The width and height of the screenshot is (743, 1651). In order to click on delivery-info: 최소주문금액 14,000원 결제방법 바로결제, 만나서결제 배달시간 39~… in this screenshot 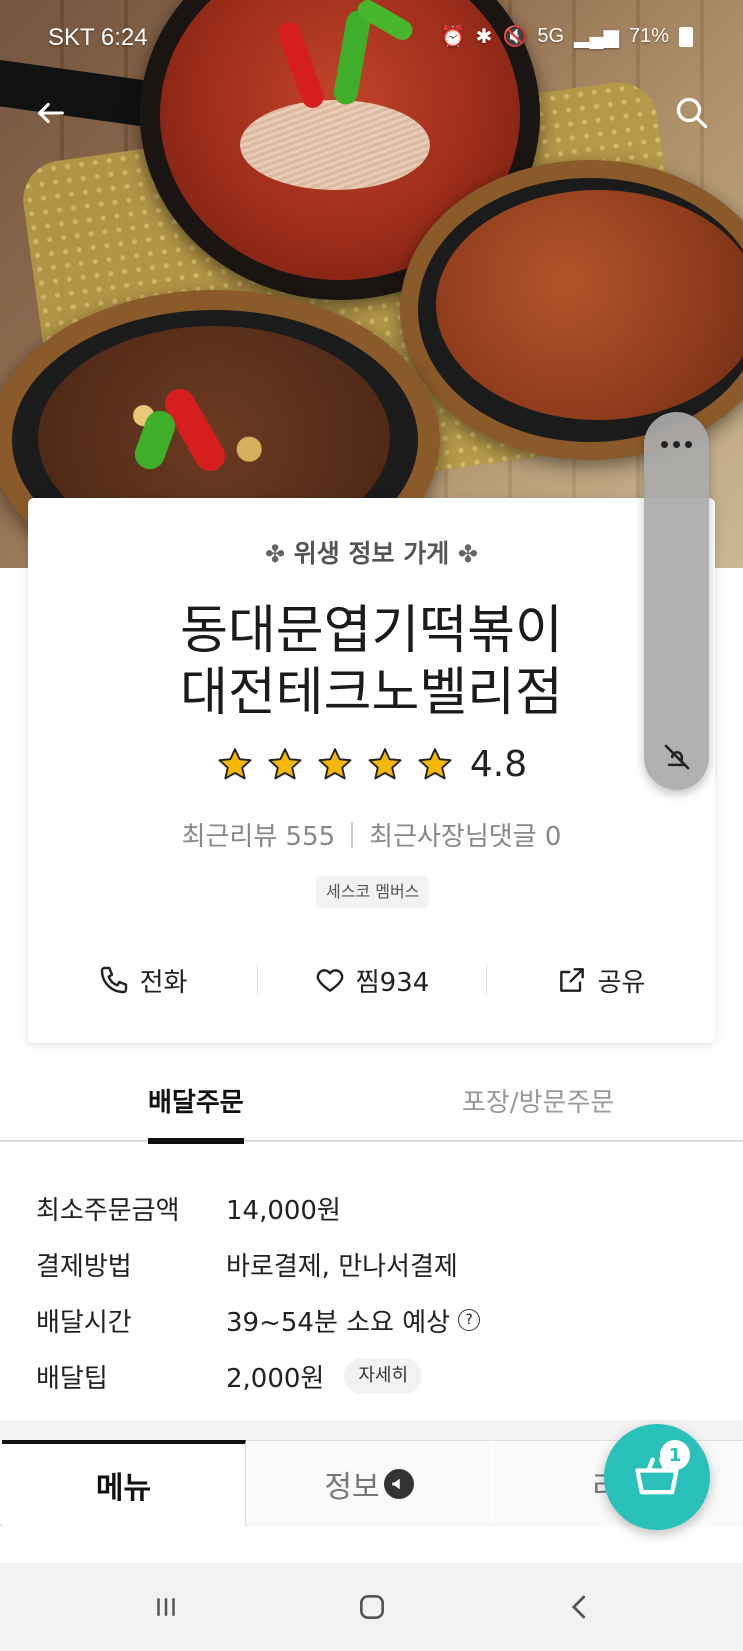, I will do `click(376, 1292)`.